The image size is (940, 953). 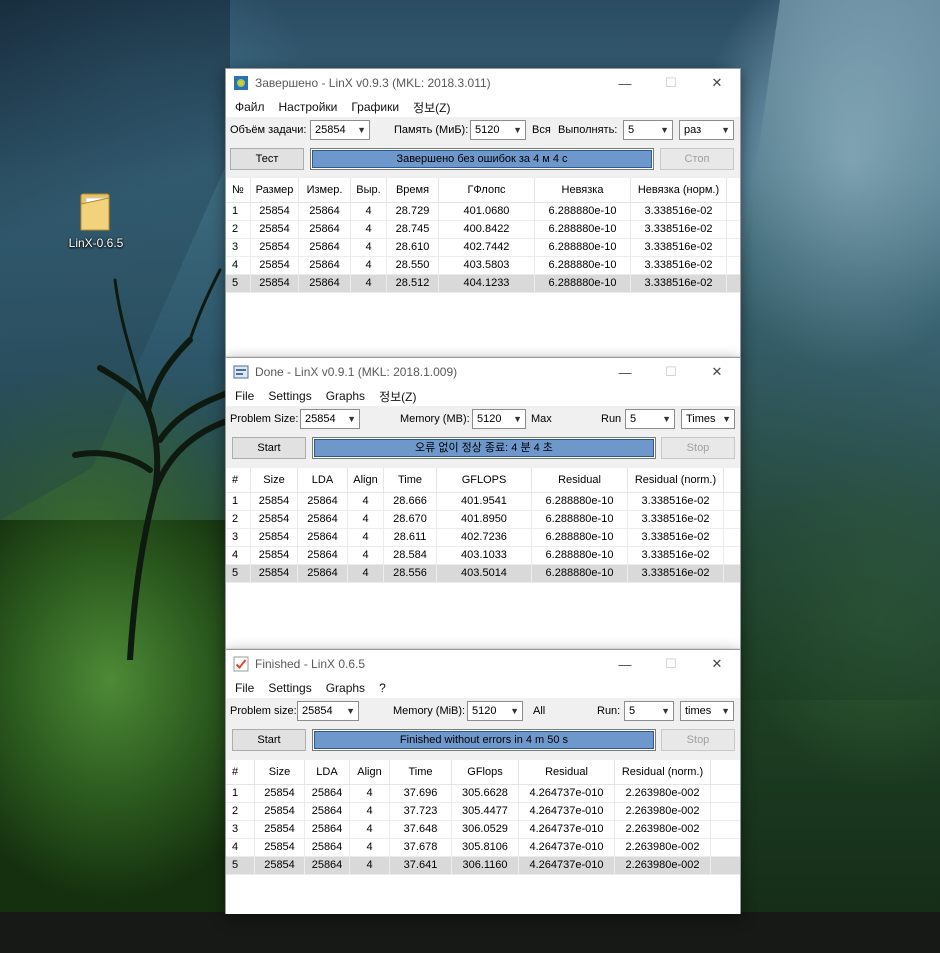 I want to click on title-bar: Finished - LinX 0.6.5 — ☐ ✕, so click(x=483, y=664).